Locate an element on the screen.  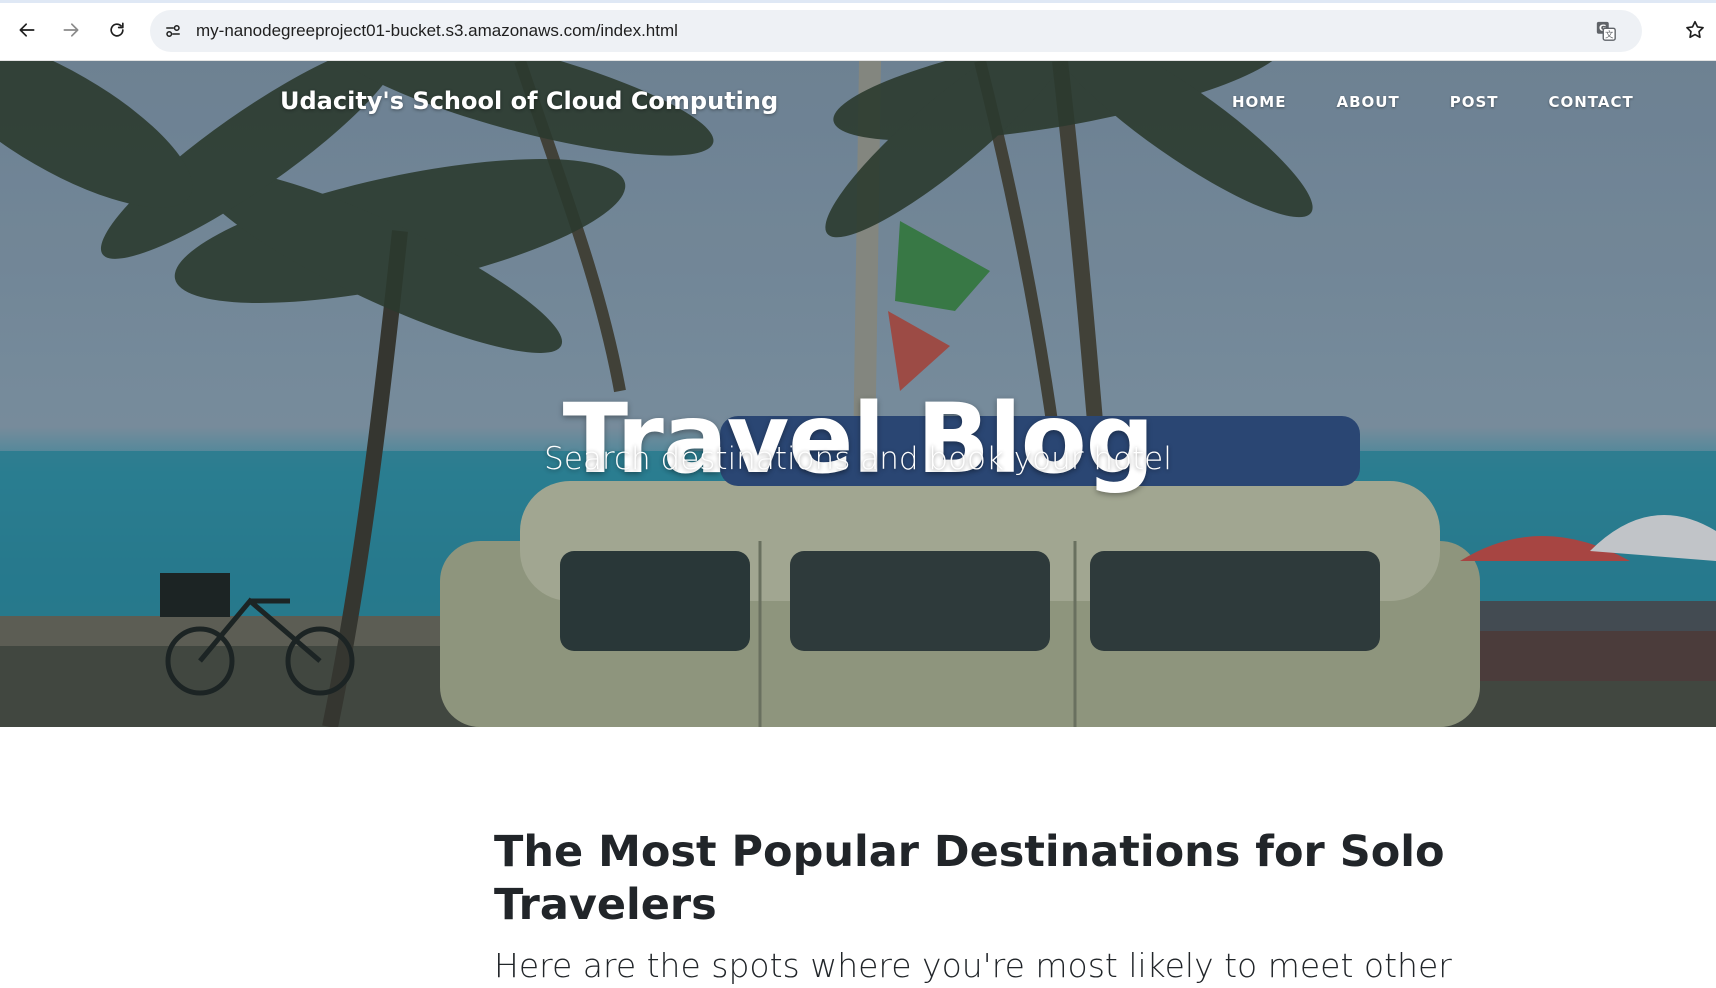
nav-link-home: HOME is located at coordinates (1259, 102).